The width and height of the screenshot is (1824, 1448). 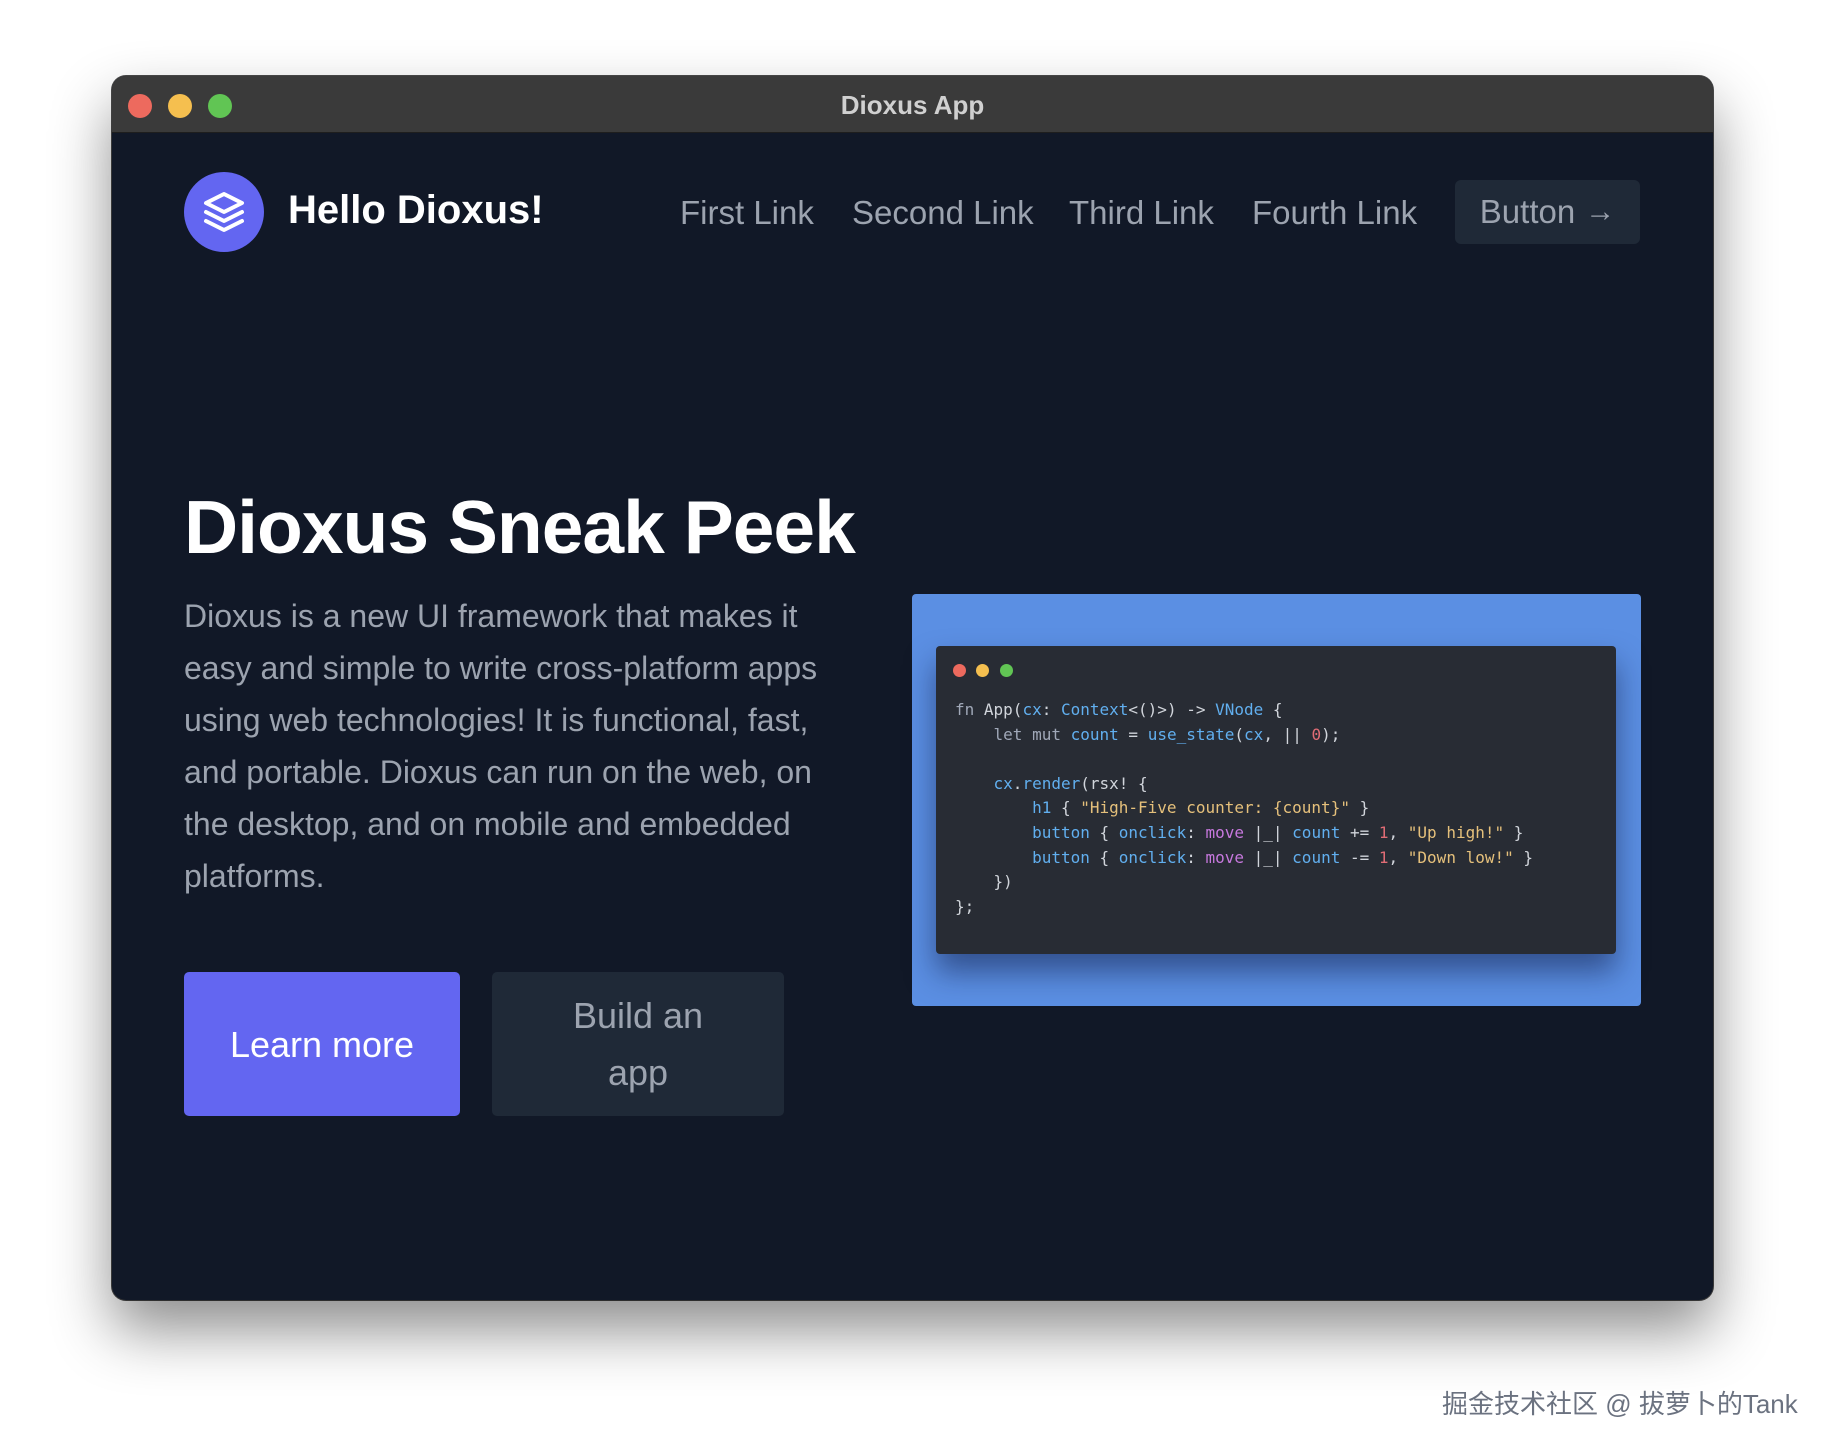 I want to click on code-window-minimize-dot, so click(x=982, y=670).